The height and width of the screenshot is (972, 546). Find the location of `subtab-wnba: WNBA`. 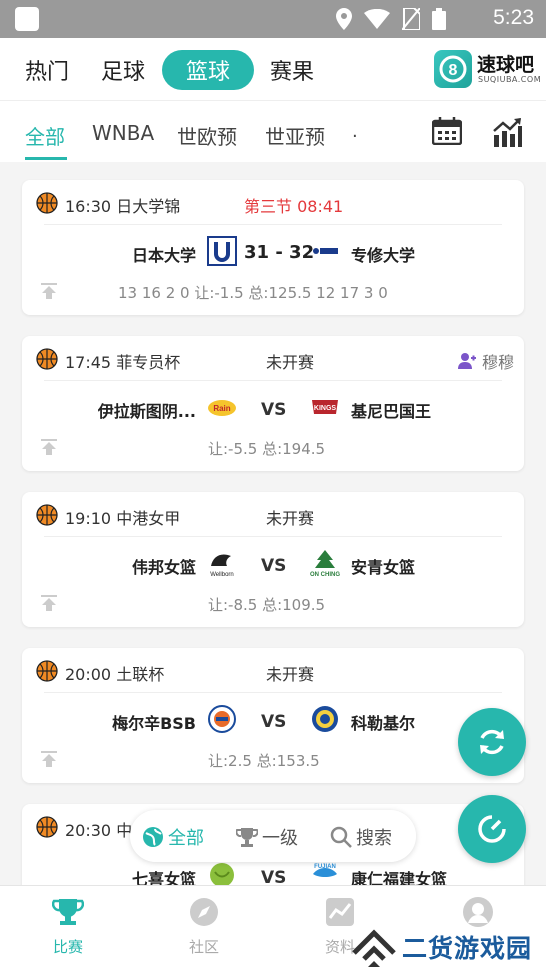

subtab-wnba: WNBA is located at coordinates (123, 133).